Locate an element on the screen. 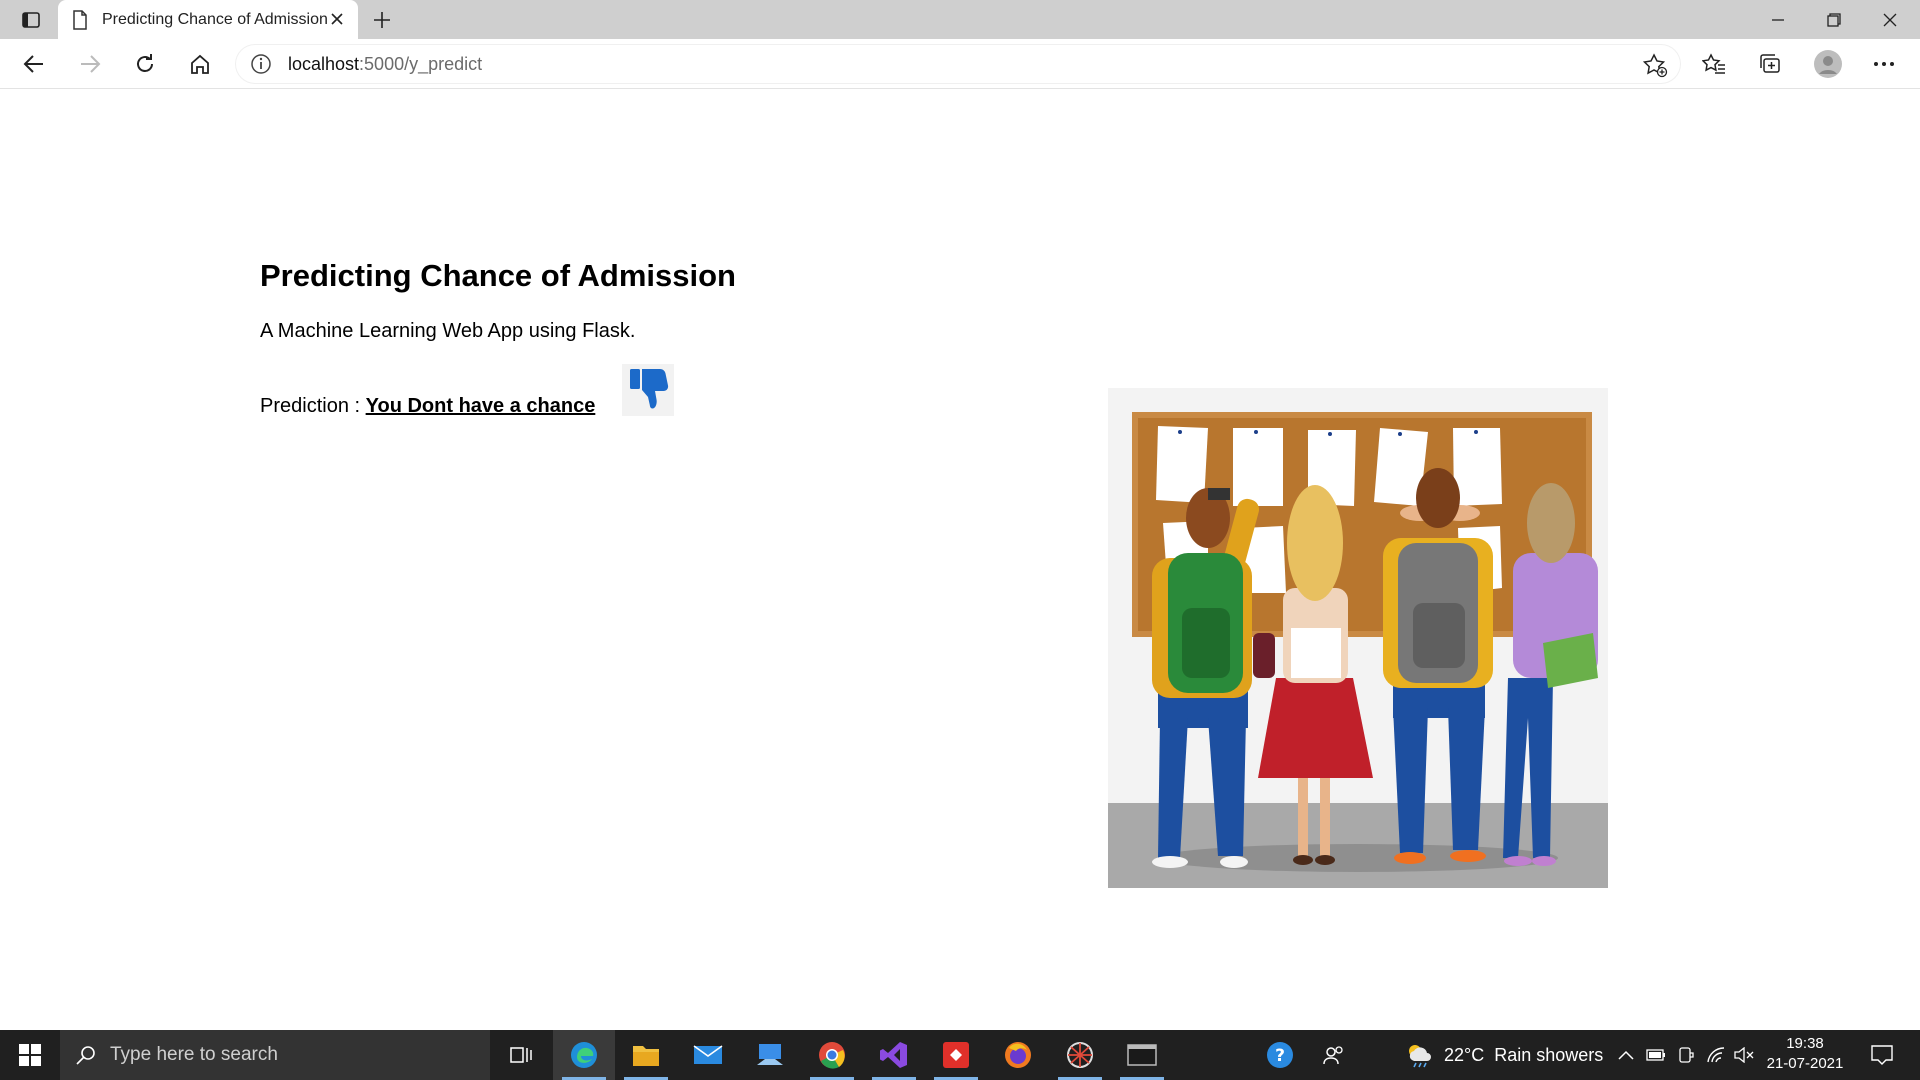 The width and height of the screenshot is (1920, 1080). favorites-button is located at coordinates (1714, 64).